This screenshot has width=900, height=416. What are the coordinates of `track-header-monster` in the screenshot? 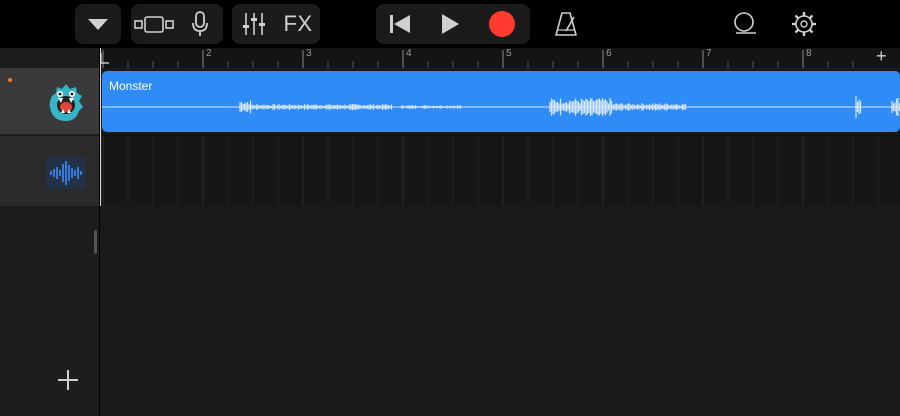 It's located at (50, 101).